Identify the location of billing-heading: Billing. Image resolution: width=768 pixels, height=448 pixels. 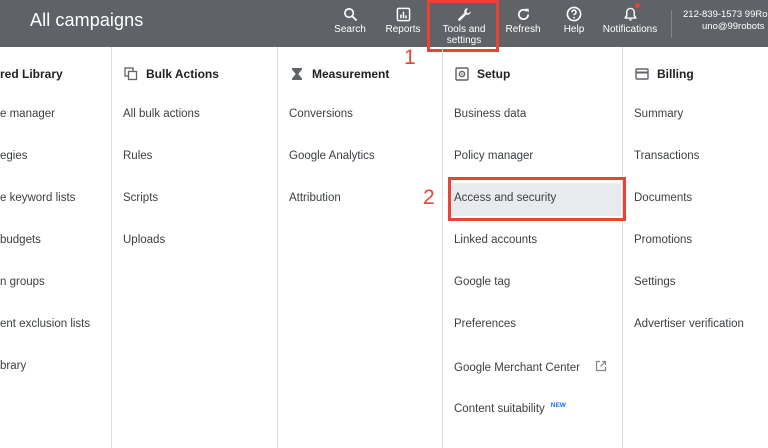
(664, 74).